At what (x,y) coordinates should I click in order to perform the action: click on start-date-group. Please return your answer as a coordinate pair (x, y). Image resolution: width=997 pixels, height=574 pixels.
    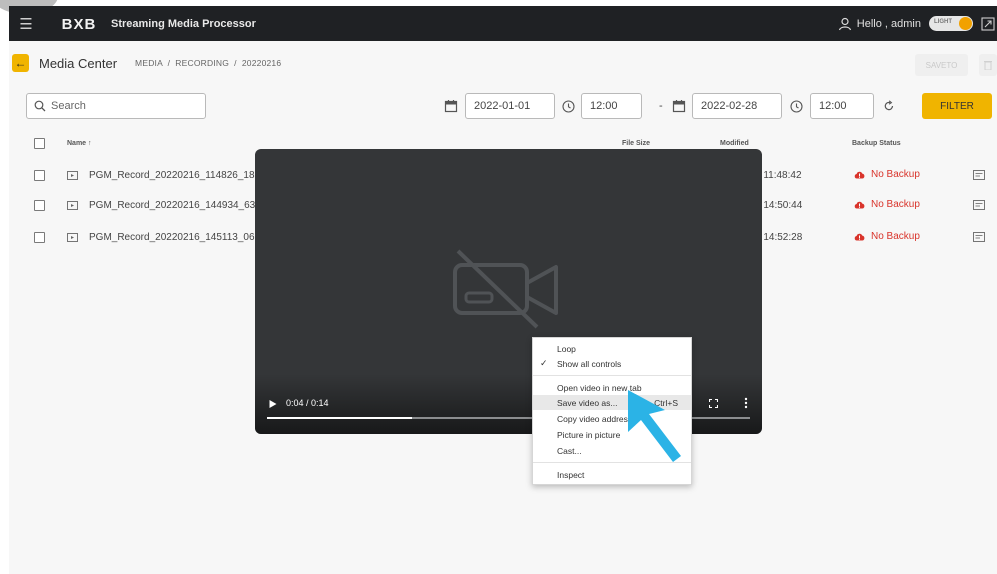
    Looking at the image, I should click on (451, 106).